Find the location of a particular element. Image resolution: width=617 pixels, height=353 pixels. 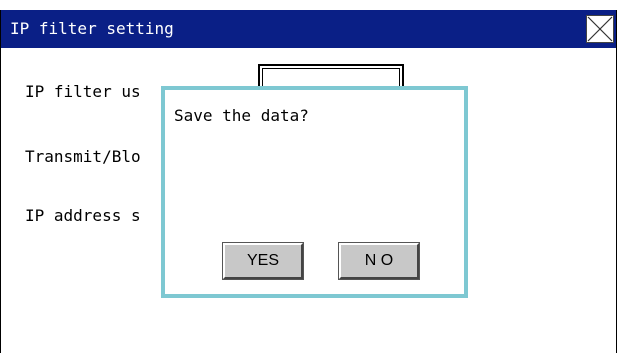

ip-filter-use-label: IP filter us is located at coordinates (83, 91).